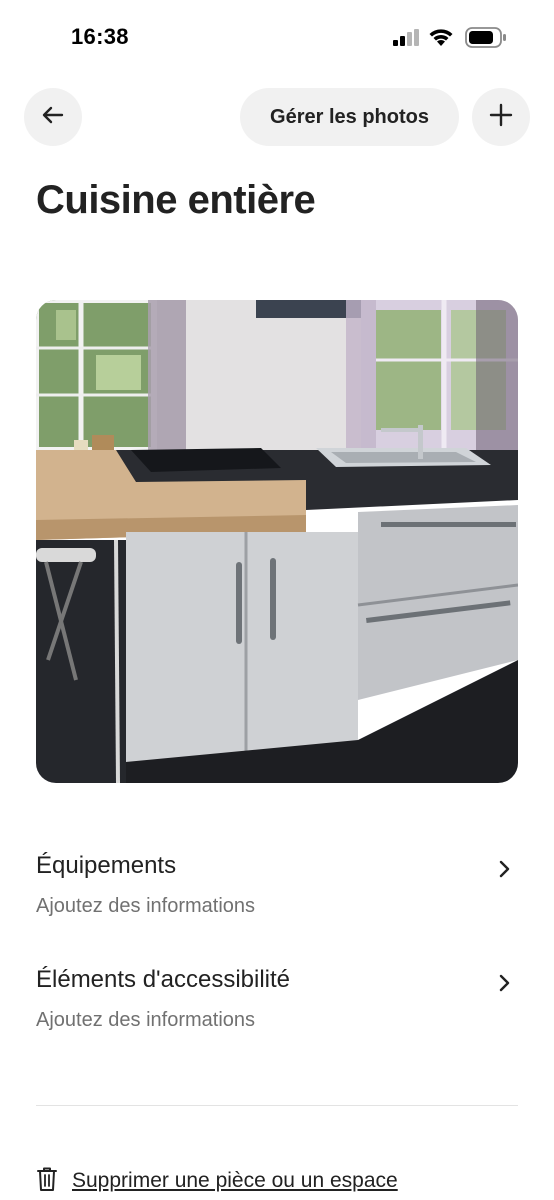  I want to click on status-time: 16:38, so click(100, 36).